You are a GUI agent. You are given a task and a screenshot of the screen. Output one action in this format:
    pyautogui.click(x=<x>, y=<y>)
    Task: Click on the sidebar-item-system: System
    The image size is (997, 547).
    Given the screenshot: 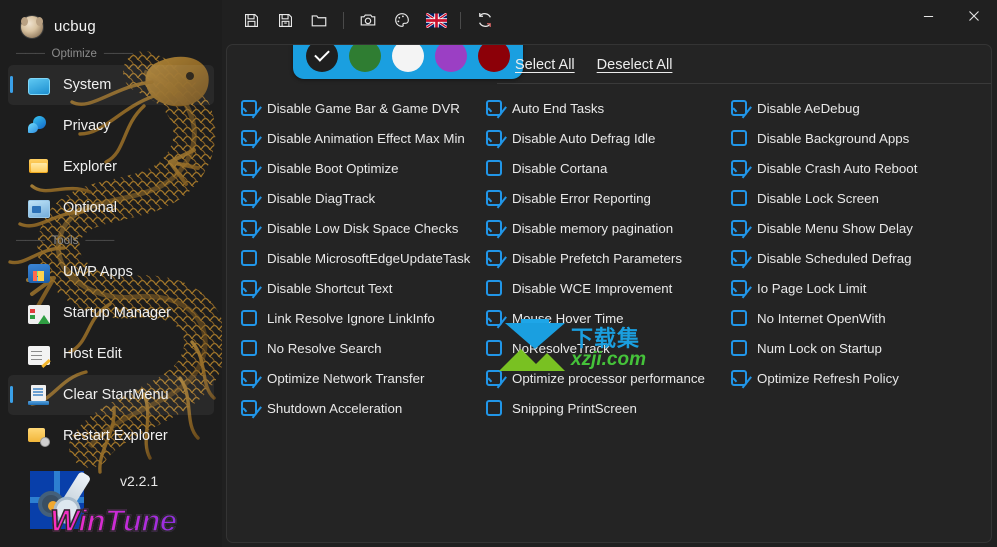 What is the action you would take?
    pyautogui.click(x=111, y=85)
    